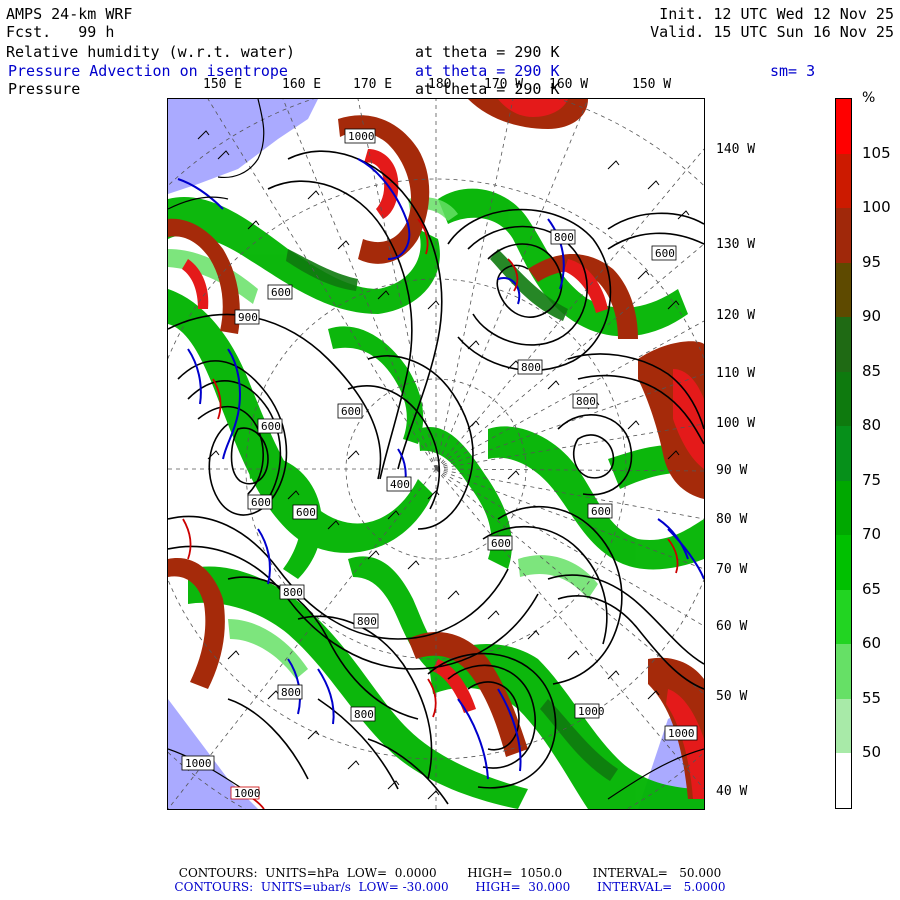  I want to click on field-pressure-label: Pressure, so click(44, 89).